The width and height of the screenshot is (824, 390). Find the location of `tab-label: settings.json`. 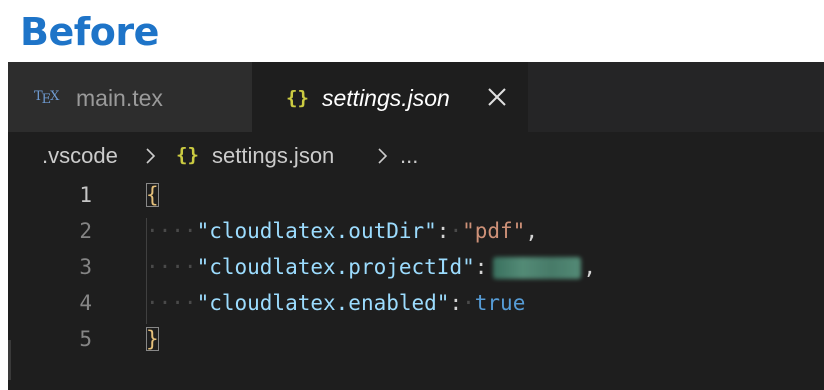

tab-label: settings.json is located at coordinates (386, 98).